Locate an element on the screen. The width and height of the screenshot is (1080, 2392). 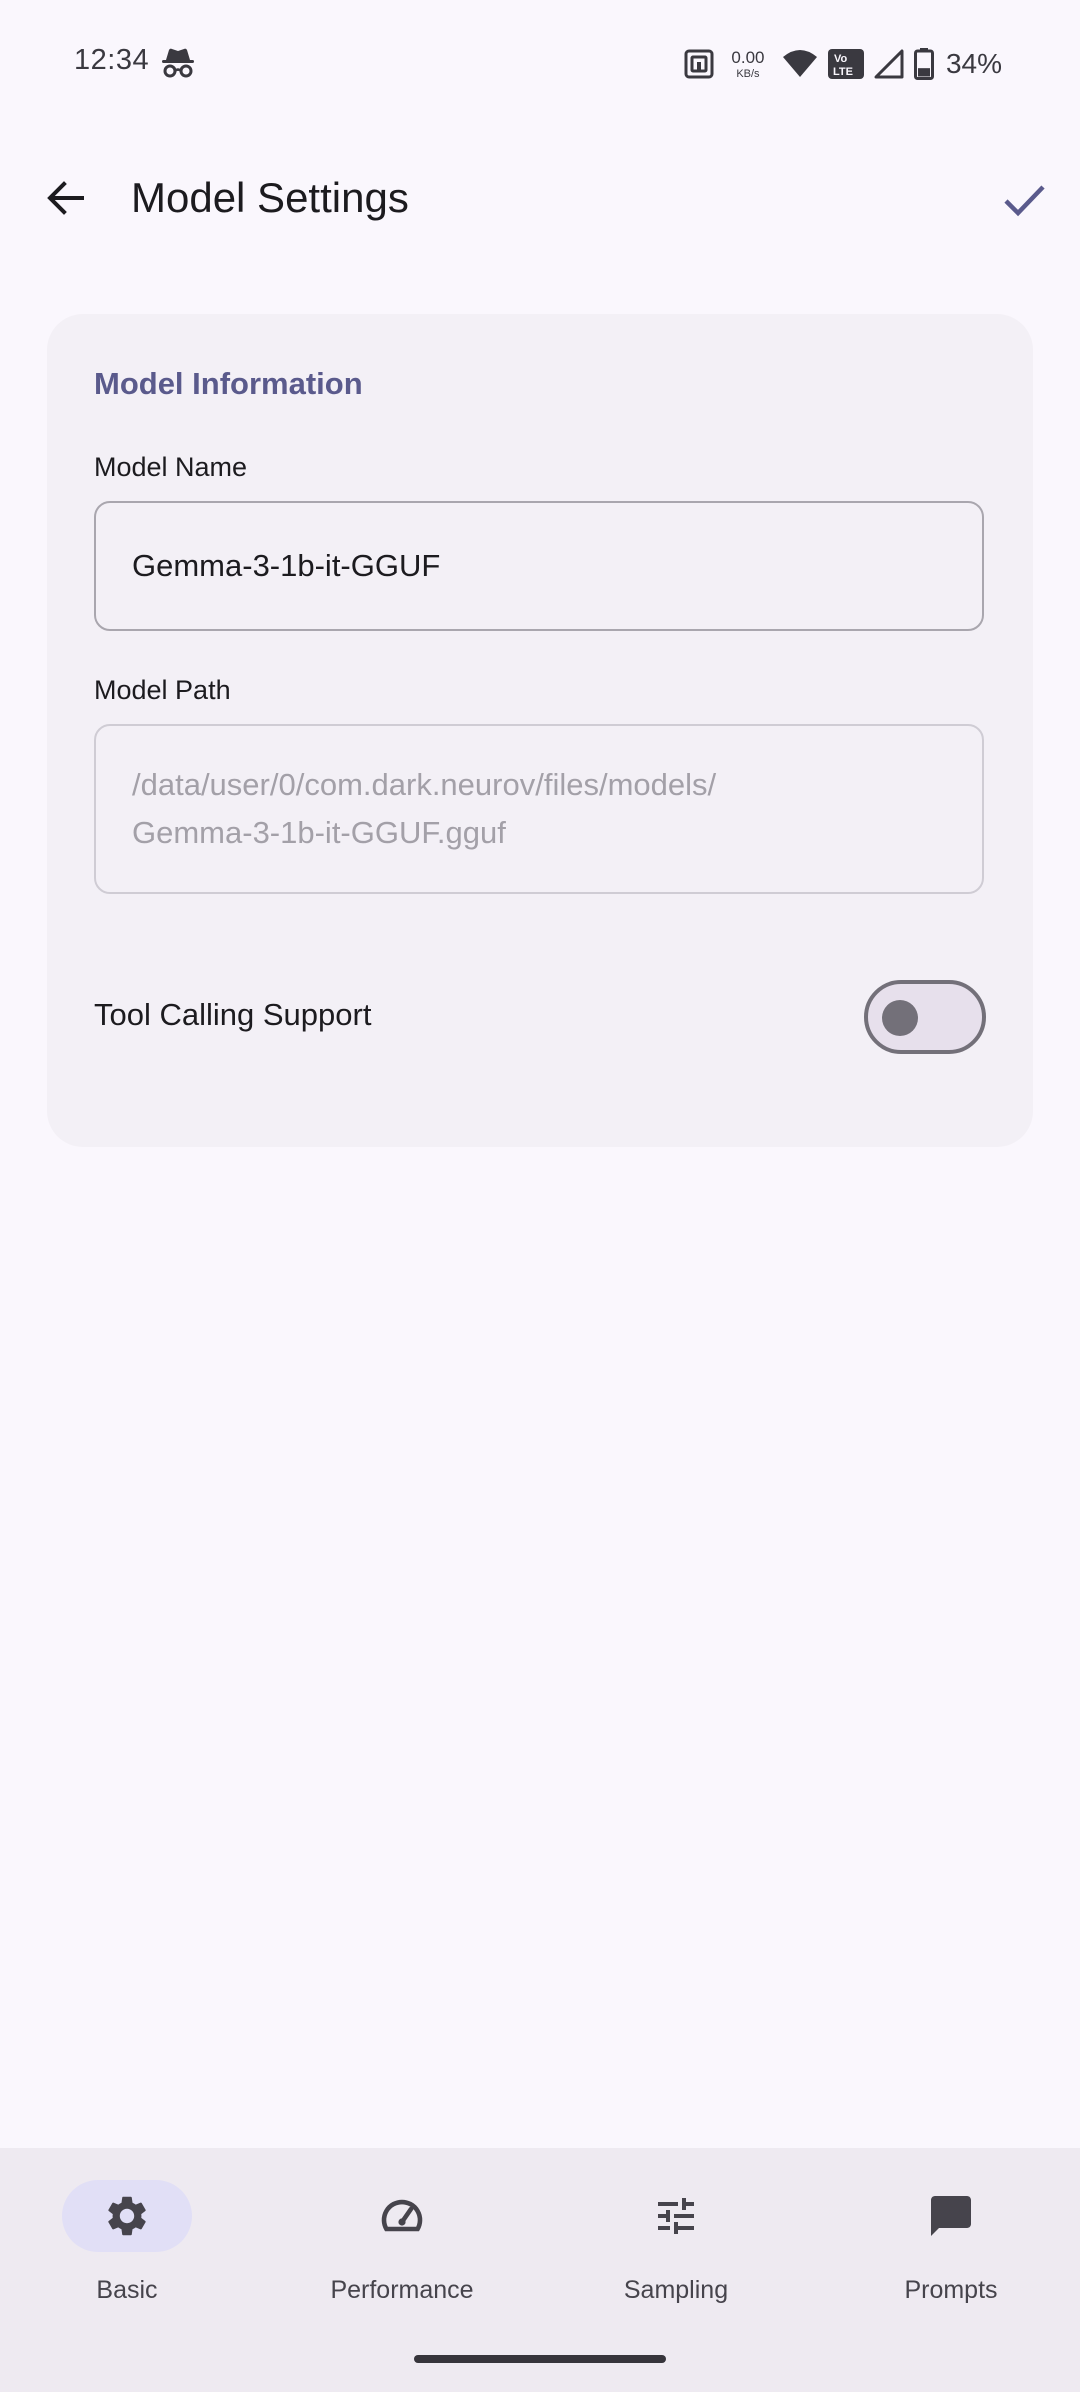
back-button is located at coordinates (66, 198).